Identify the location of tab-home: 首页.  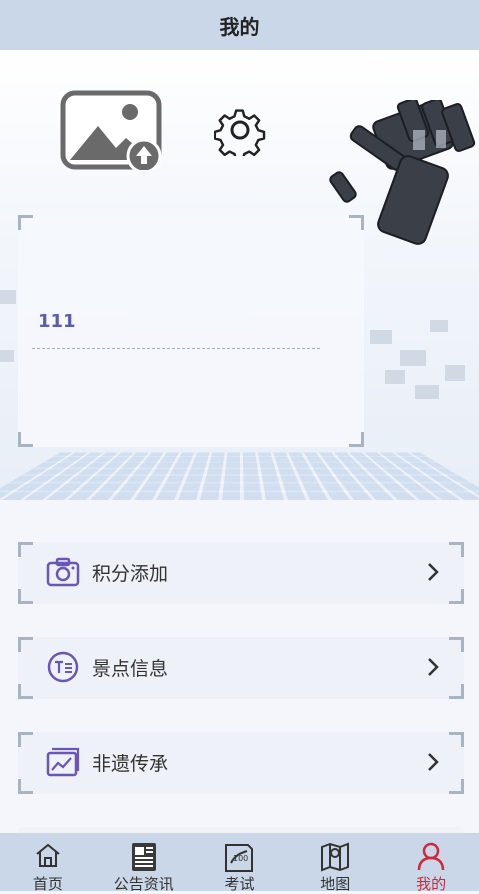
(48, 863).